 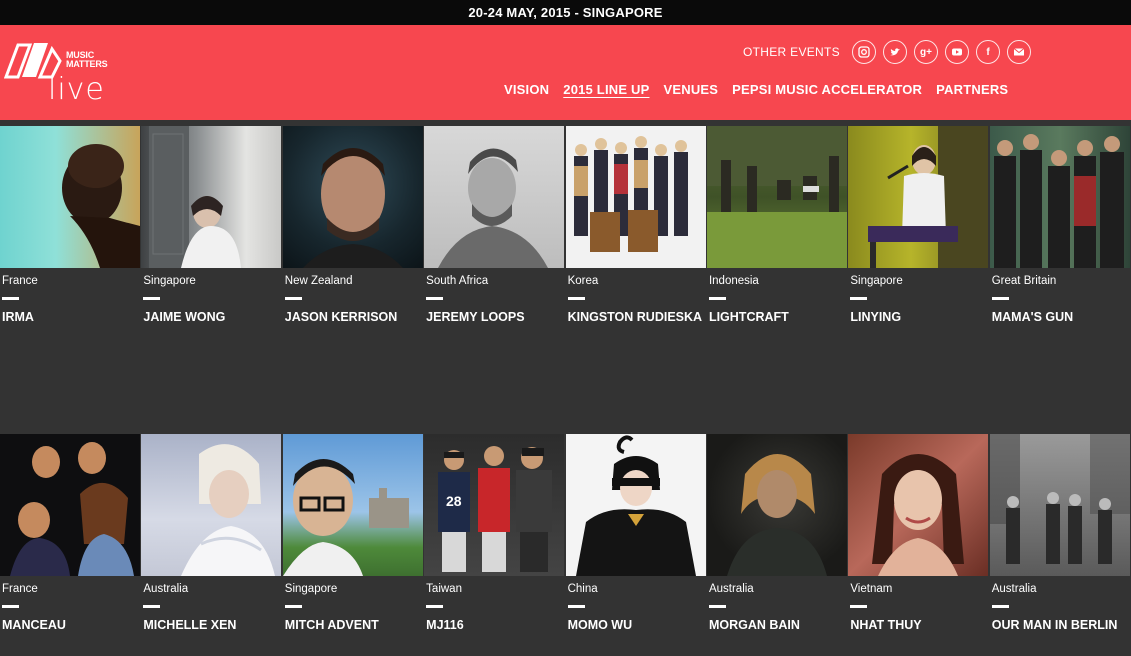 I want to click on youtube-icon, so click(x=957, y=52).